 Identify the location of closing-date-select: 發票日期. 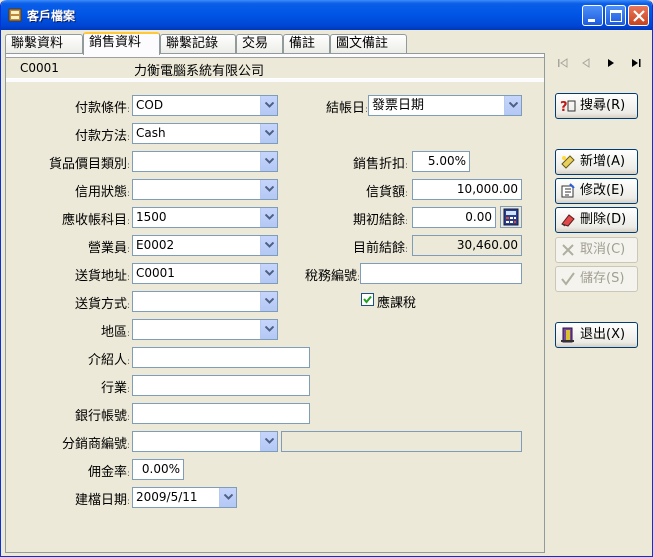
(445, 105).